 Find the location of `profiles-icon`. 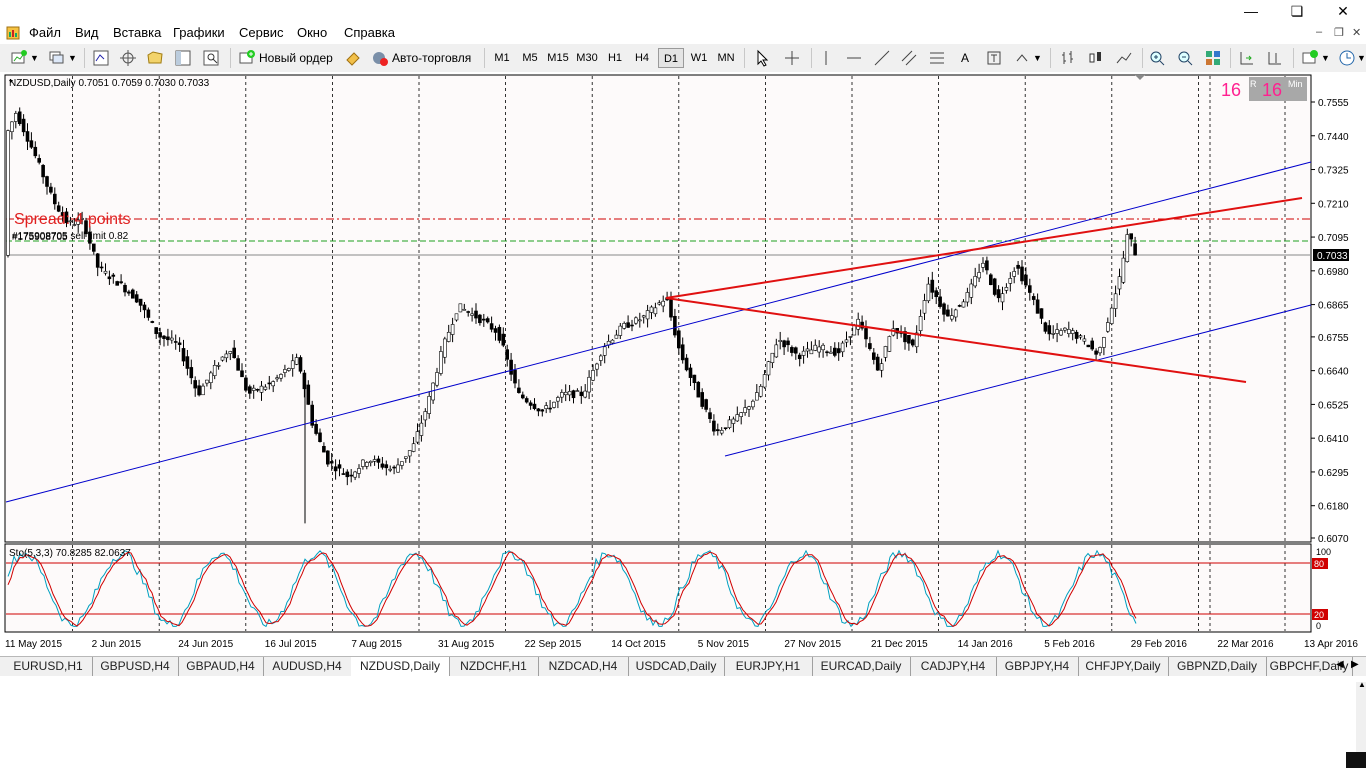

profiles-icon is located at coordinates (57, 58).